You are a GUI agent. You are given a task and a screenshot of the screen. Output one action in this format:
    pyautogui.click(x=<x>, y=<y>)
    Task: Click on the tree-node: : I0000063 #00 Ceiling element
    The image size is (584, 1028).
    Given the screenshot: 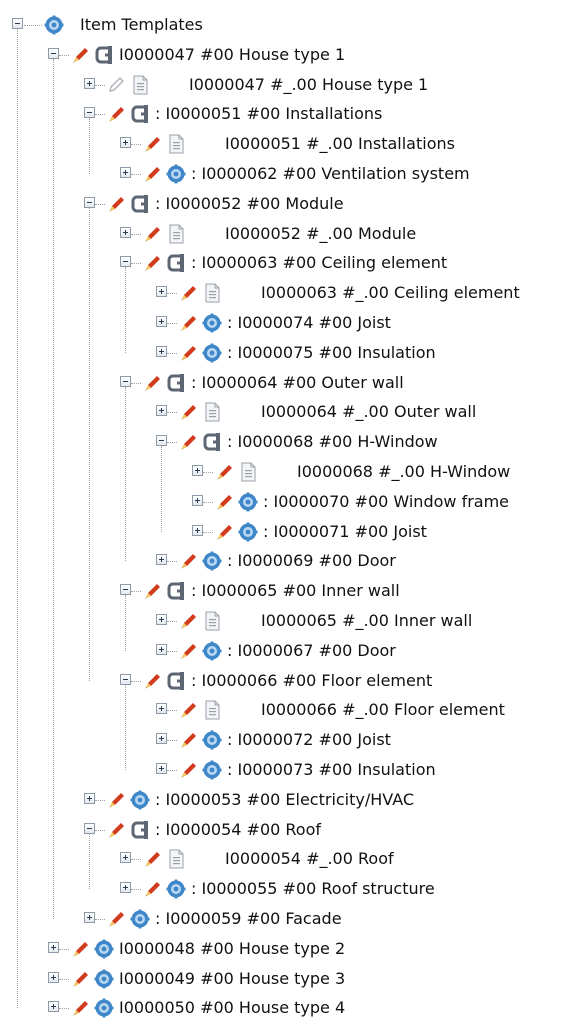 What is the action you would take?
    pyautogui.click(x=292, y=263)
    